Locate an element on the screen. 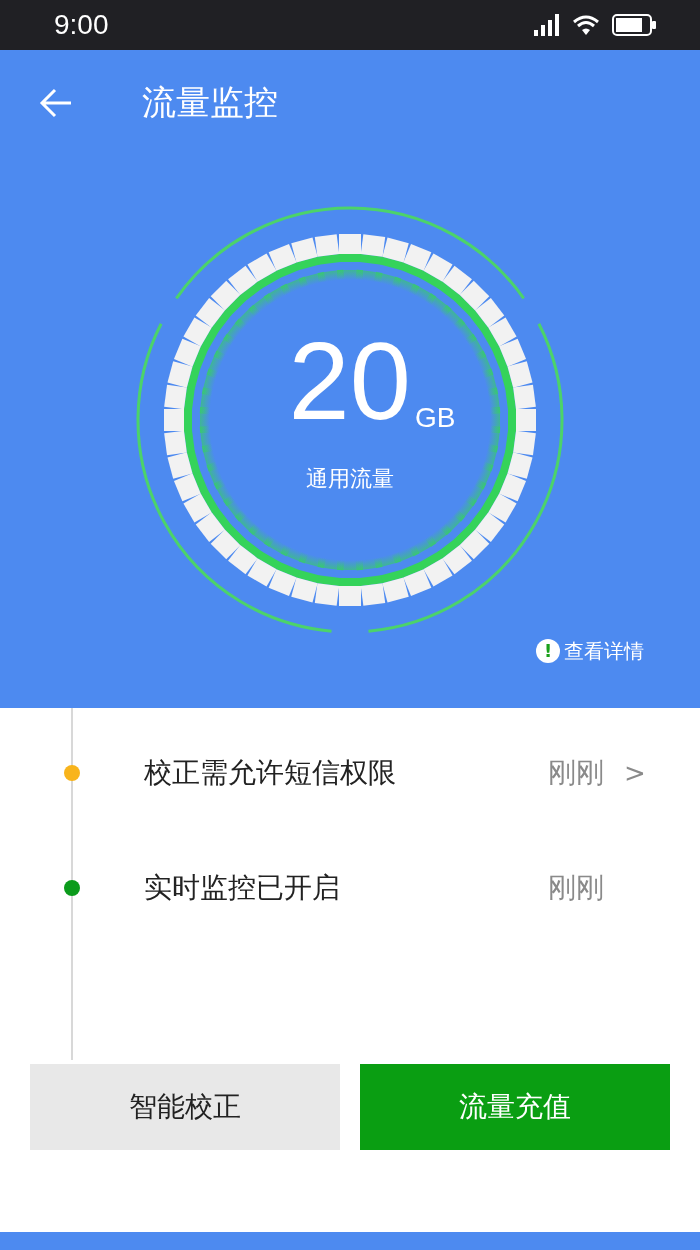 The width and height of the screenshot is (700, 1250). page-title: 流量监控 is located at coordinates (210, 102).